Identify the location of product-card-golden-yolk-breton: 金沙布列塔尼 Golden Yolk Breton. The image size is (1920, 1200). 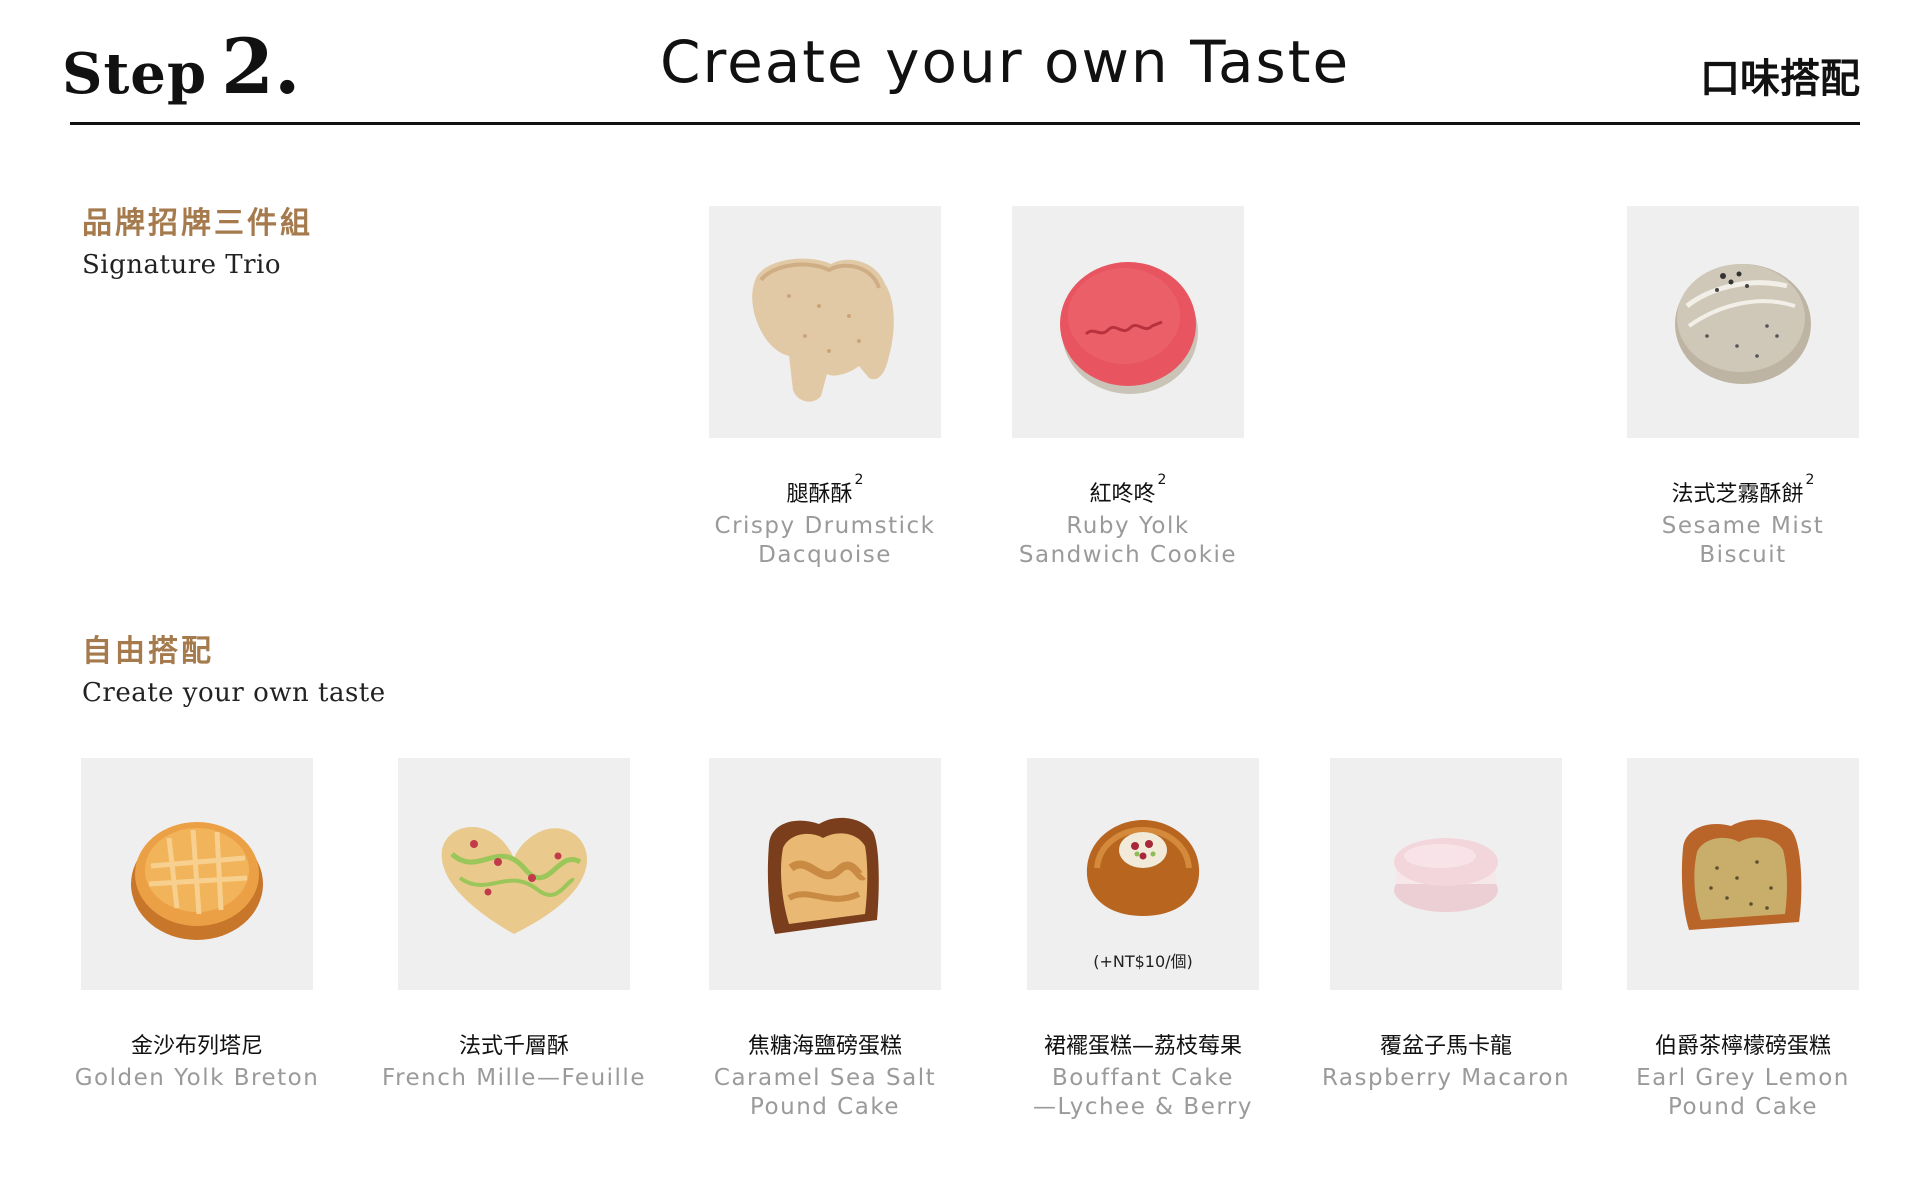
(197, 925).